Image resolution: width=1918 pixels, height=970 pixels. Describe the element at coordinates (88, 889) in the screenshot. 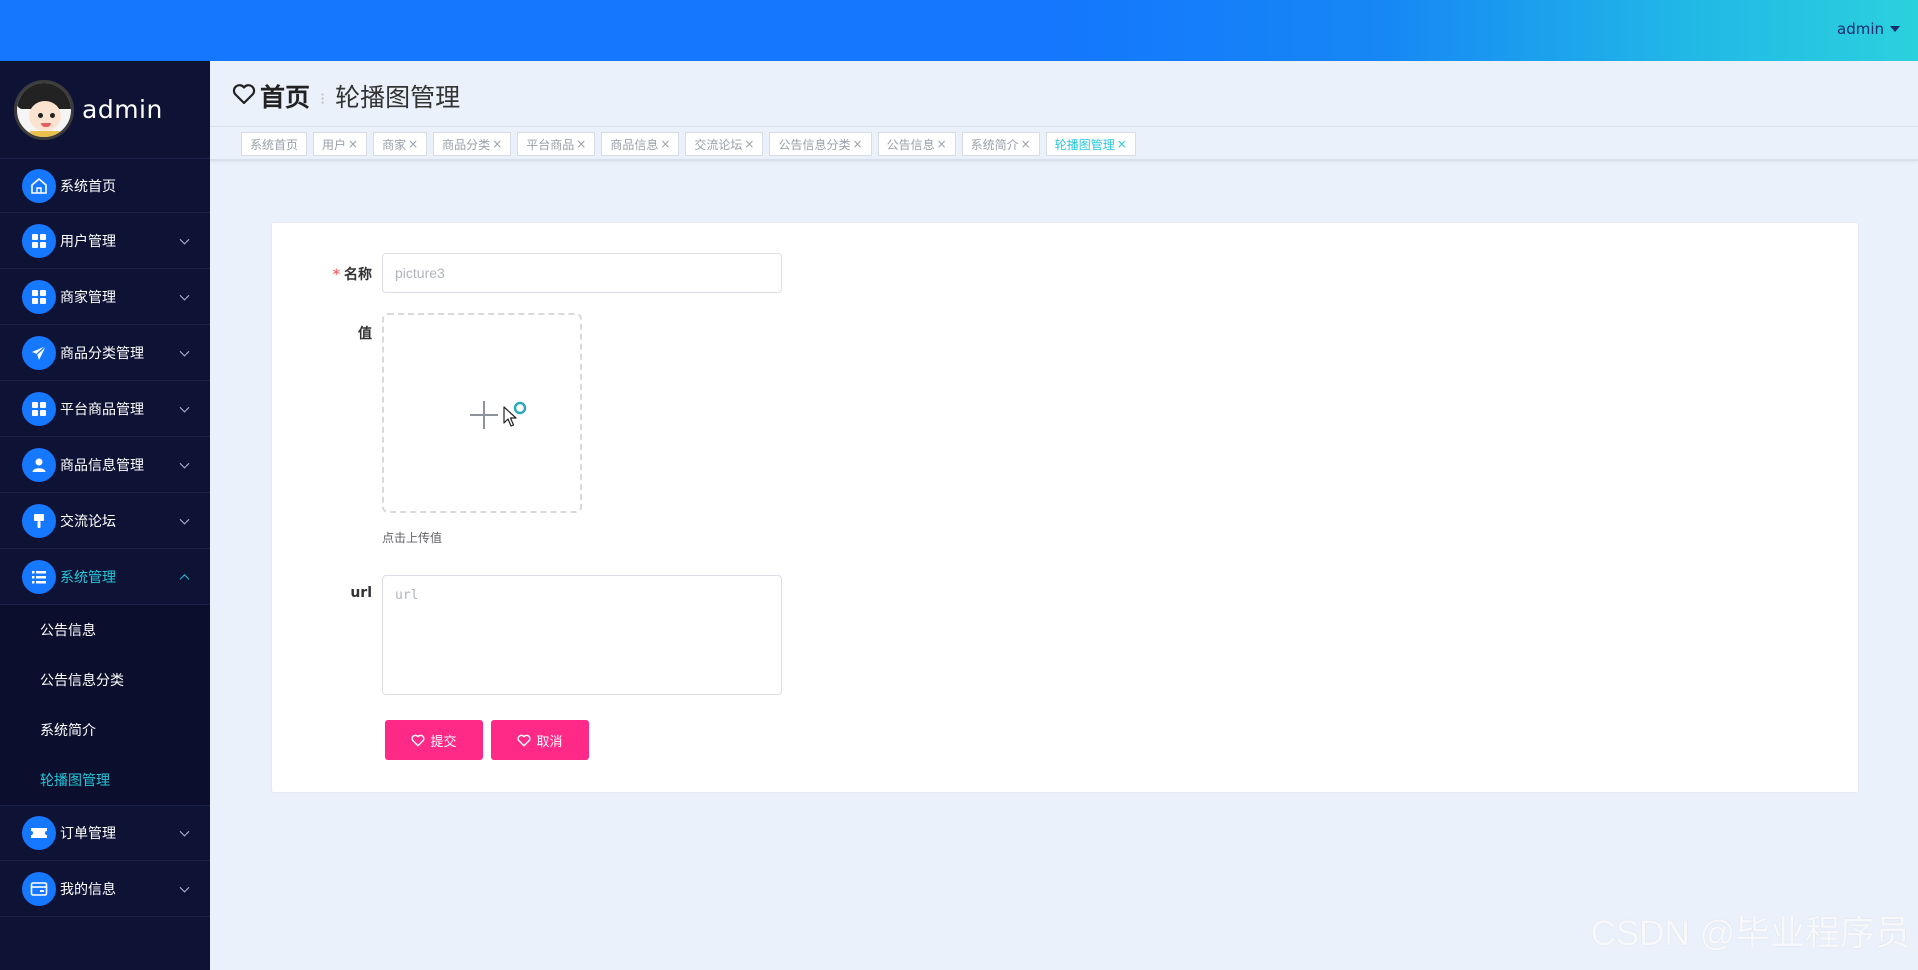

I see `sidebar-item-label: 我的信息` at that location.